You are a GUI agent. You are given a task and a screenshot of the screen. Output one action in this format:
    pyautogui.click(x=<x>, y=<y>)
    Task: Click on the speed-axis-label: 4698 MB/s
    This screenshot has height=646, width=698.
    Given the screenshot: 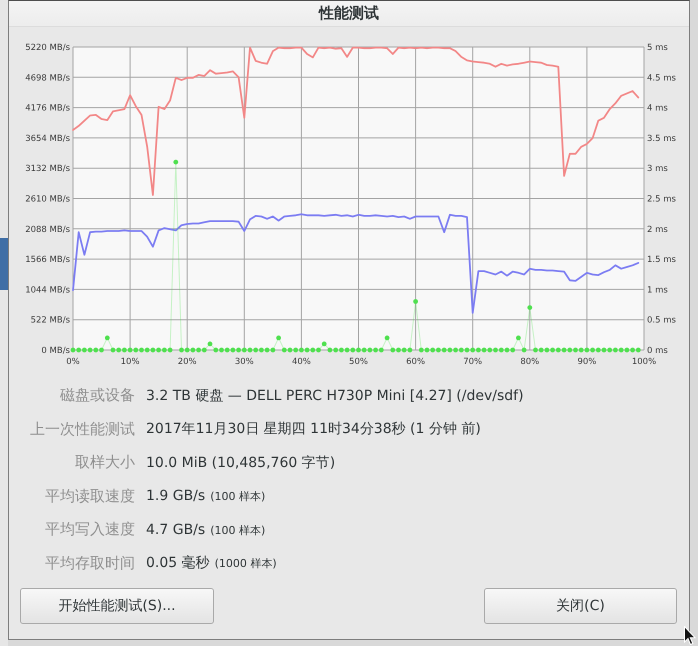 What is the action you would take?
    pyautogui.click(x=47, y=78)
    